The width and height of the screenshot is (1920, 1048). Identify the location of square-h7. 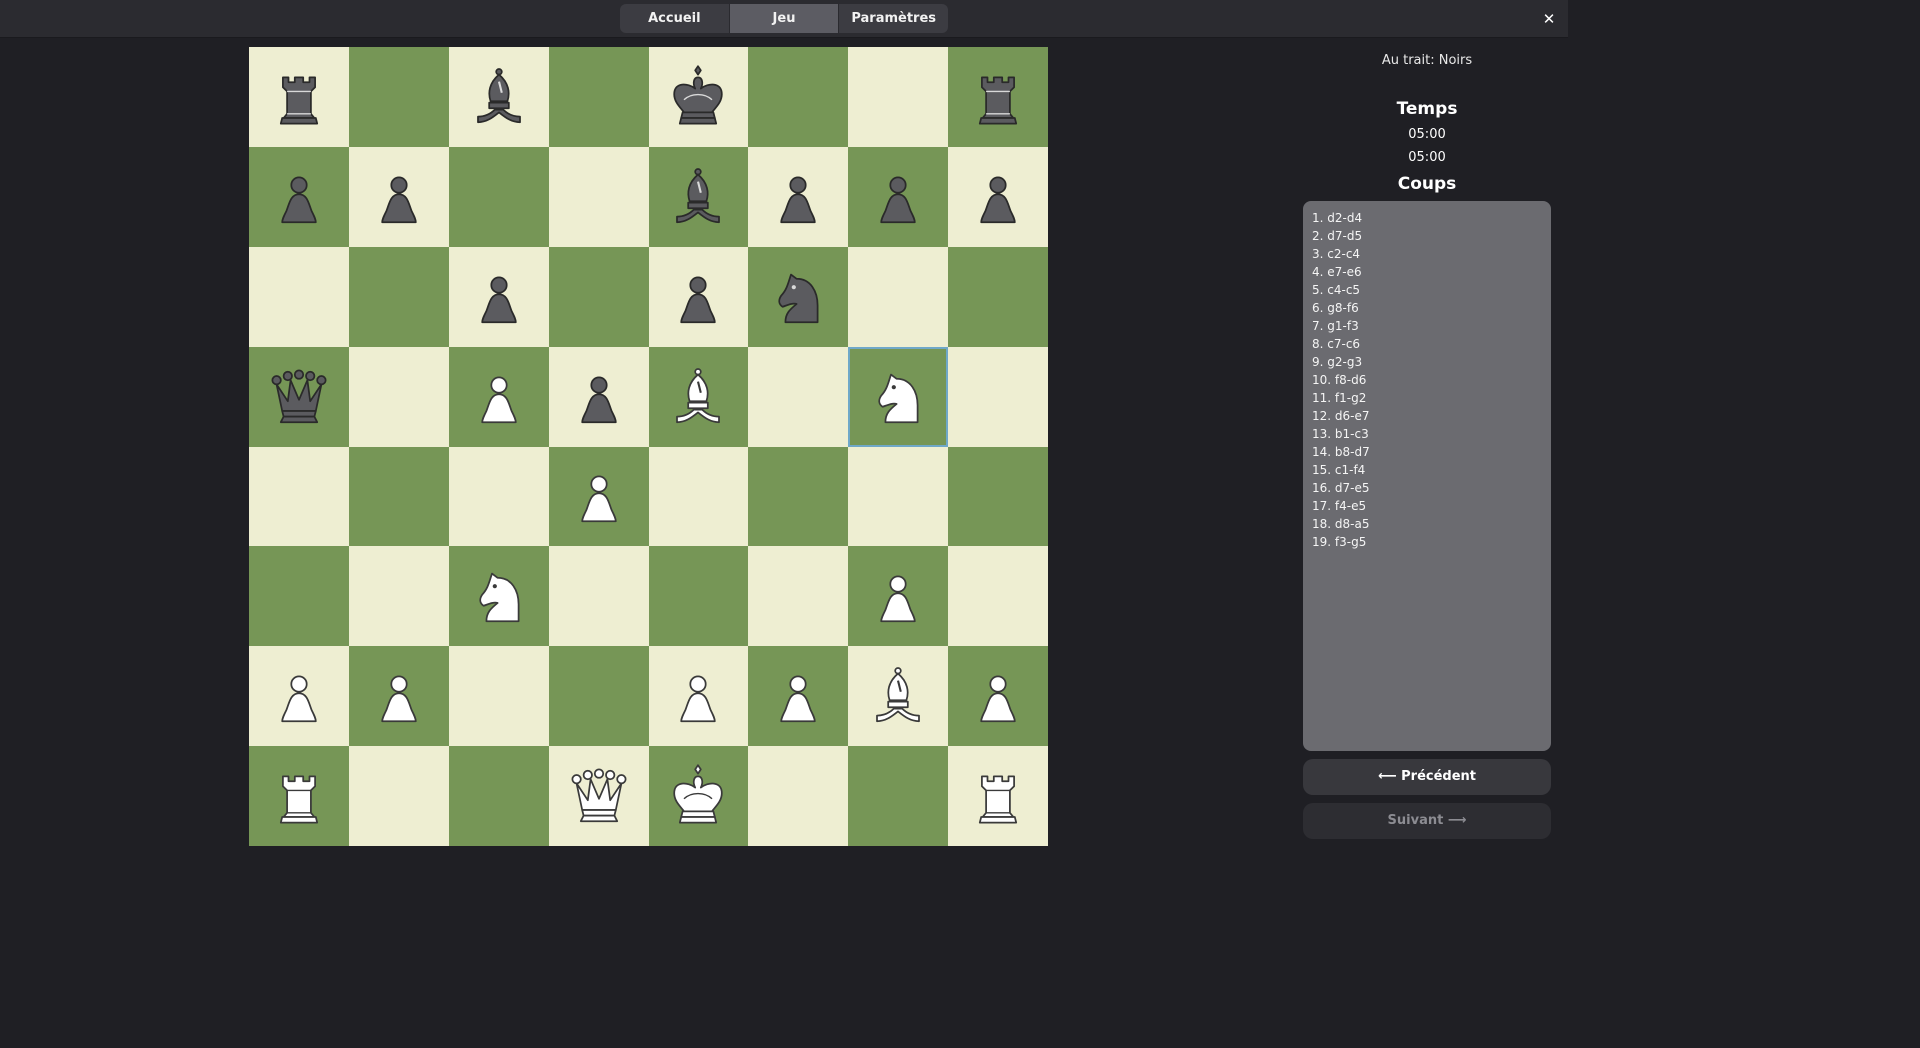
(998, 196).